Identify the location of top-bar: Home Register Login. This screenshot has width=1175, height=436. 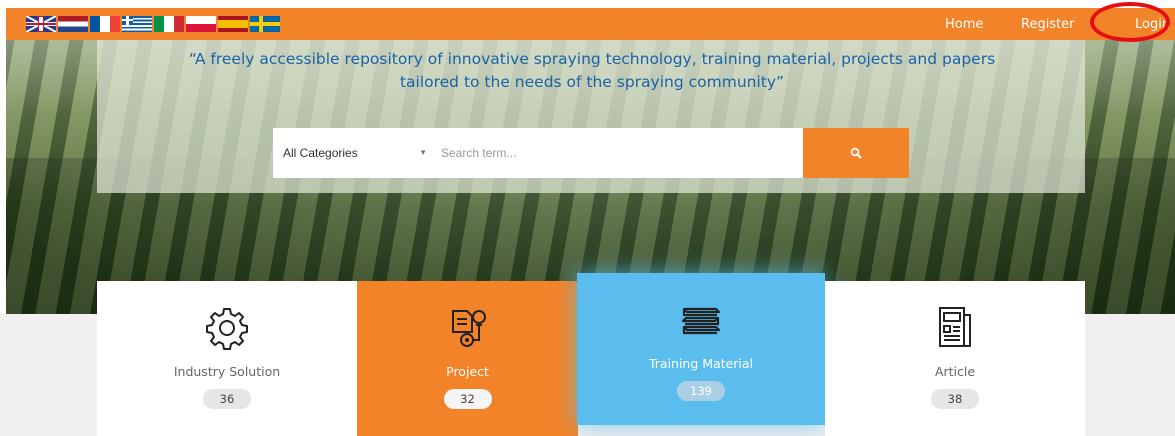
(590, 24).